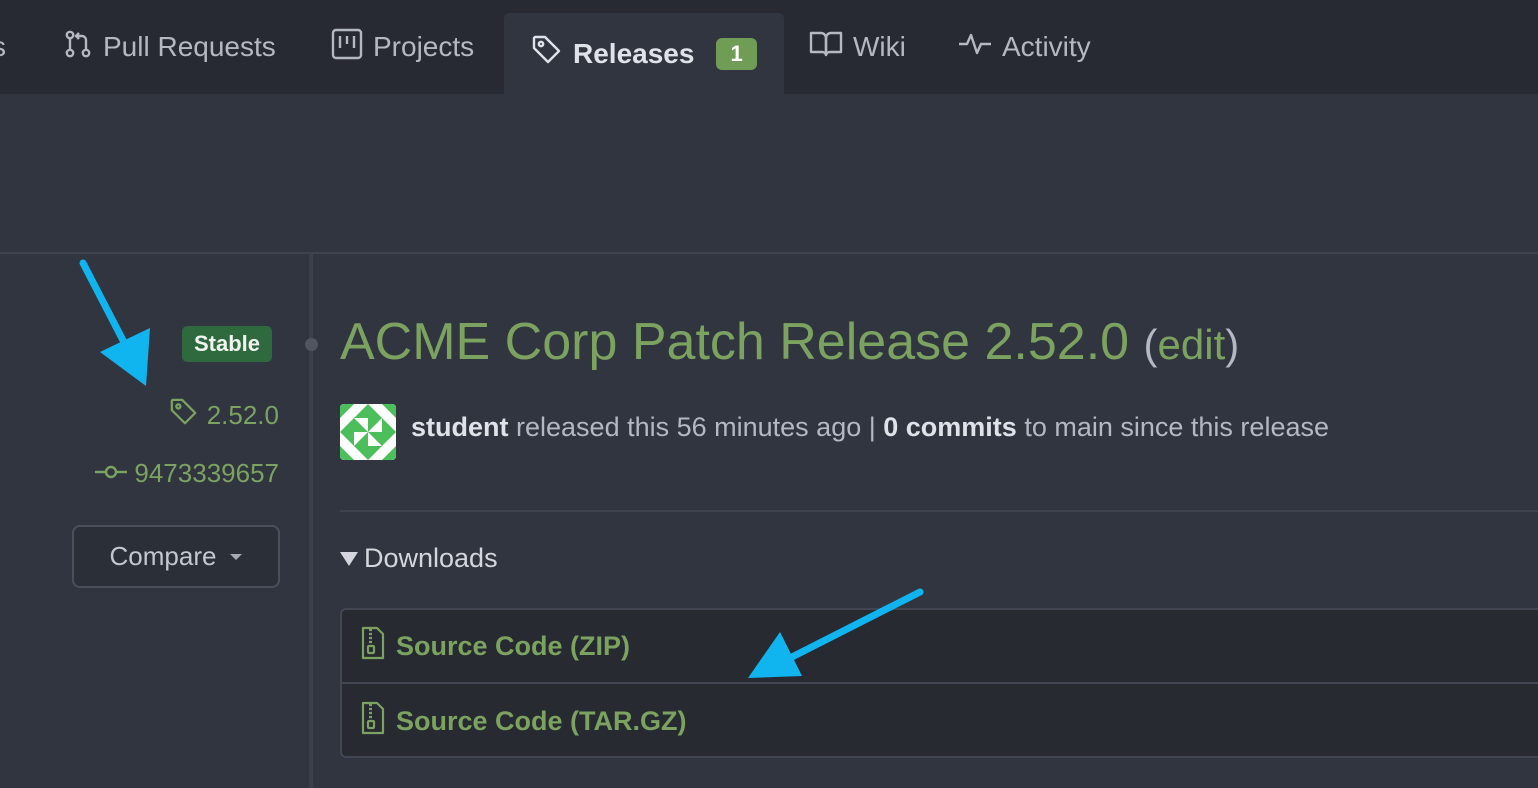 This screenshot has height=788, width=1538. Describe the element at coordinates (734, 342) in the screenshot. I see `release-title-link: ACME Corp Patch Release 2.52.0` at that location.